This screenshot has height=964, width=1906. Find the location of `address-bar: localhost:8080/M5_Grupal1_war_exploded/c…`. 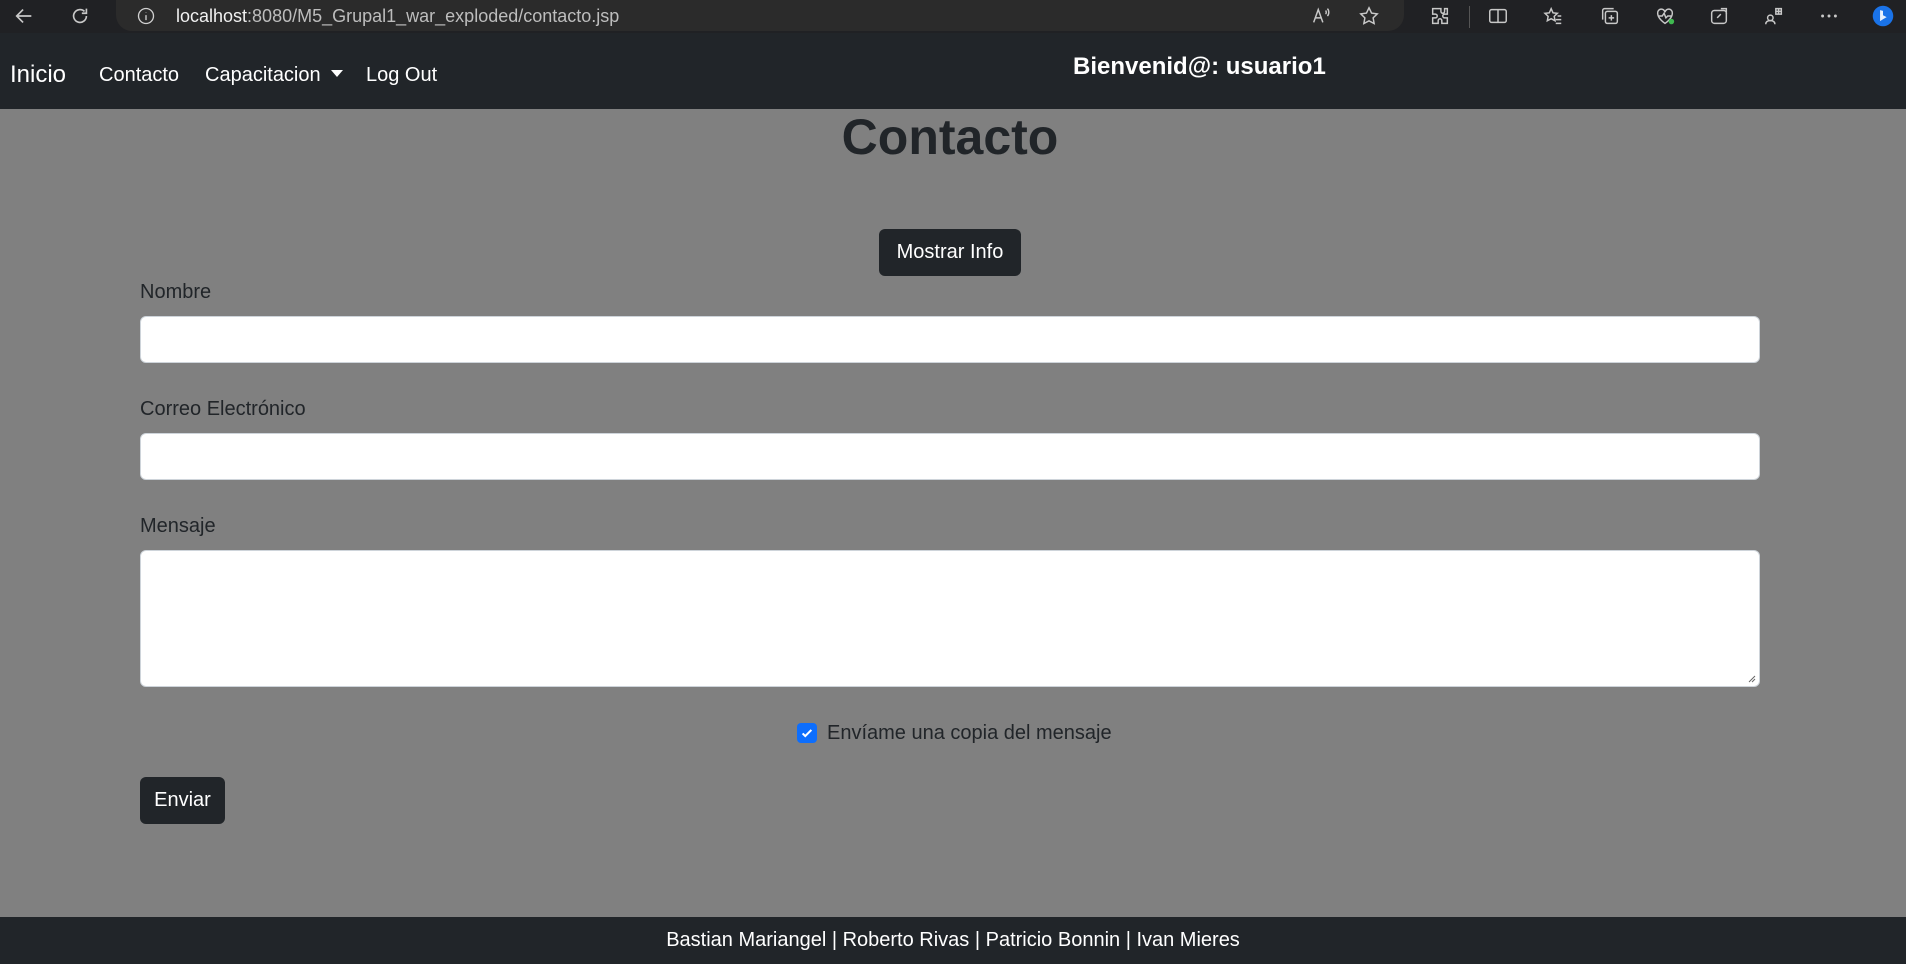

address-bar: localhost:8080/M5_Grupal1_war_exploded/c… is located at coordinates (760, 15).